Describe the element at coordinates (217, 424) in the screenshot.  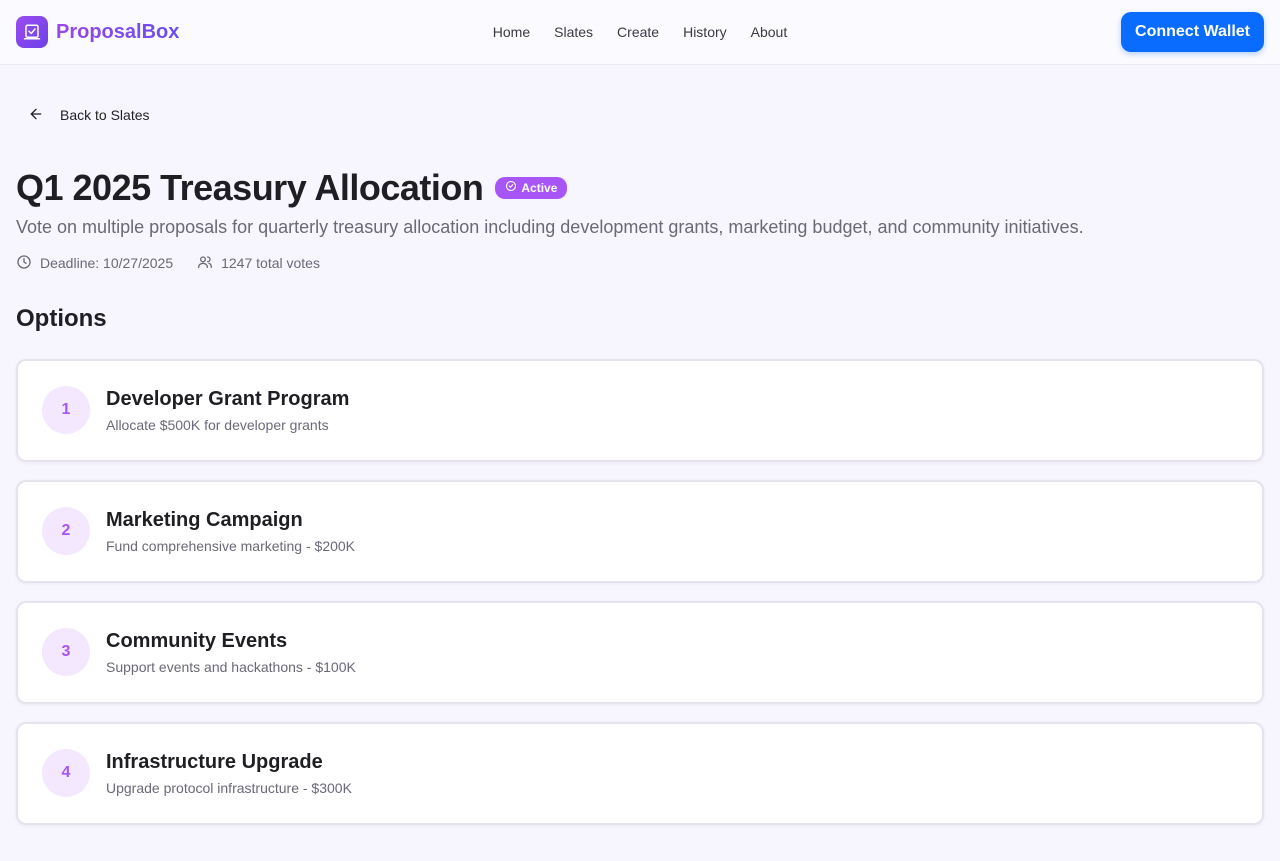
I see `option-description: Allocate $500K for developer grants` at that location.